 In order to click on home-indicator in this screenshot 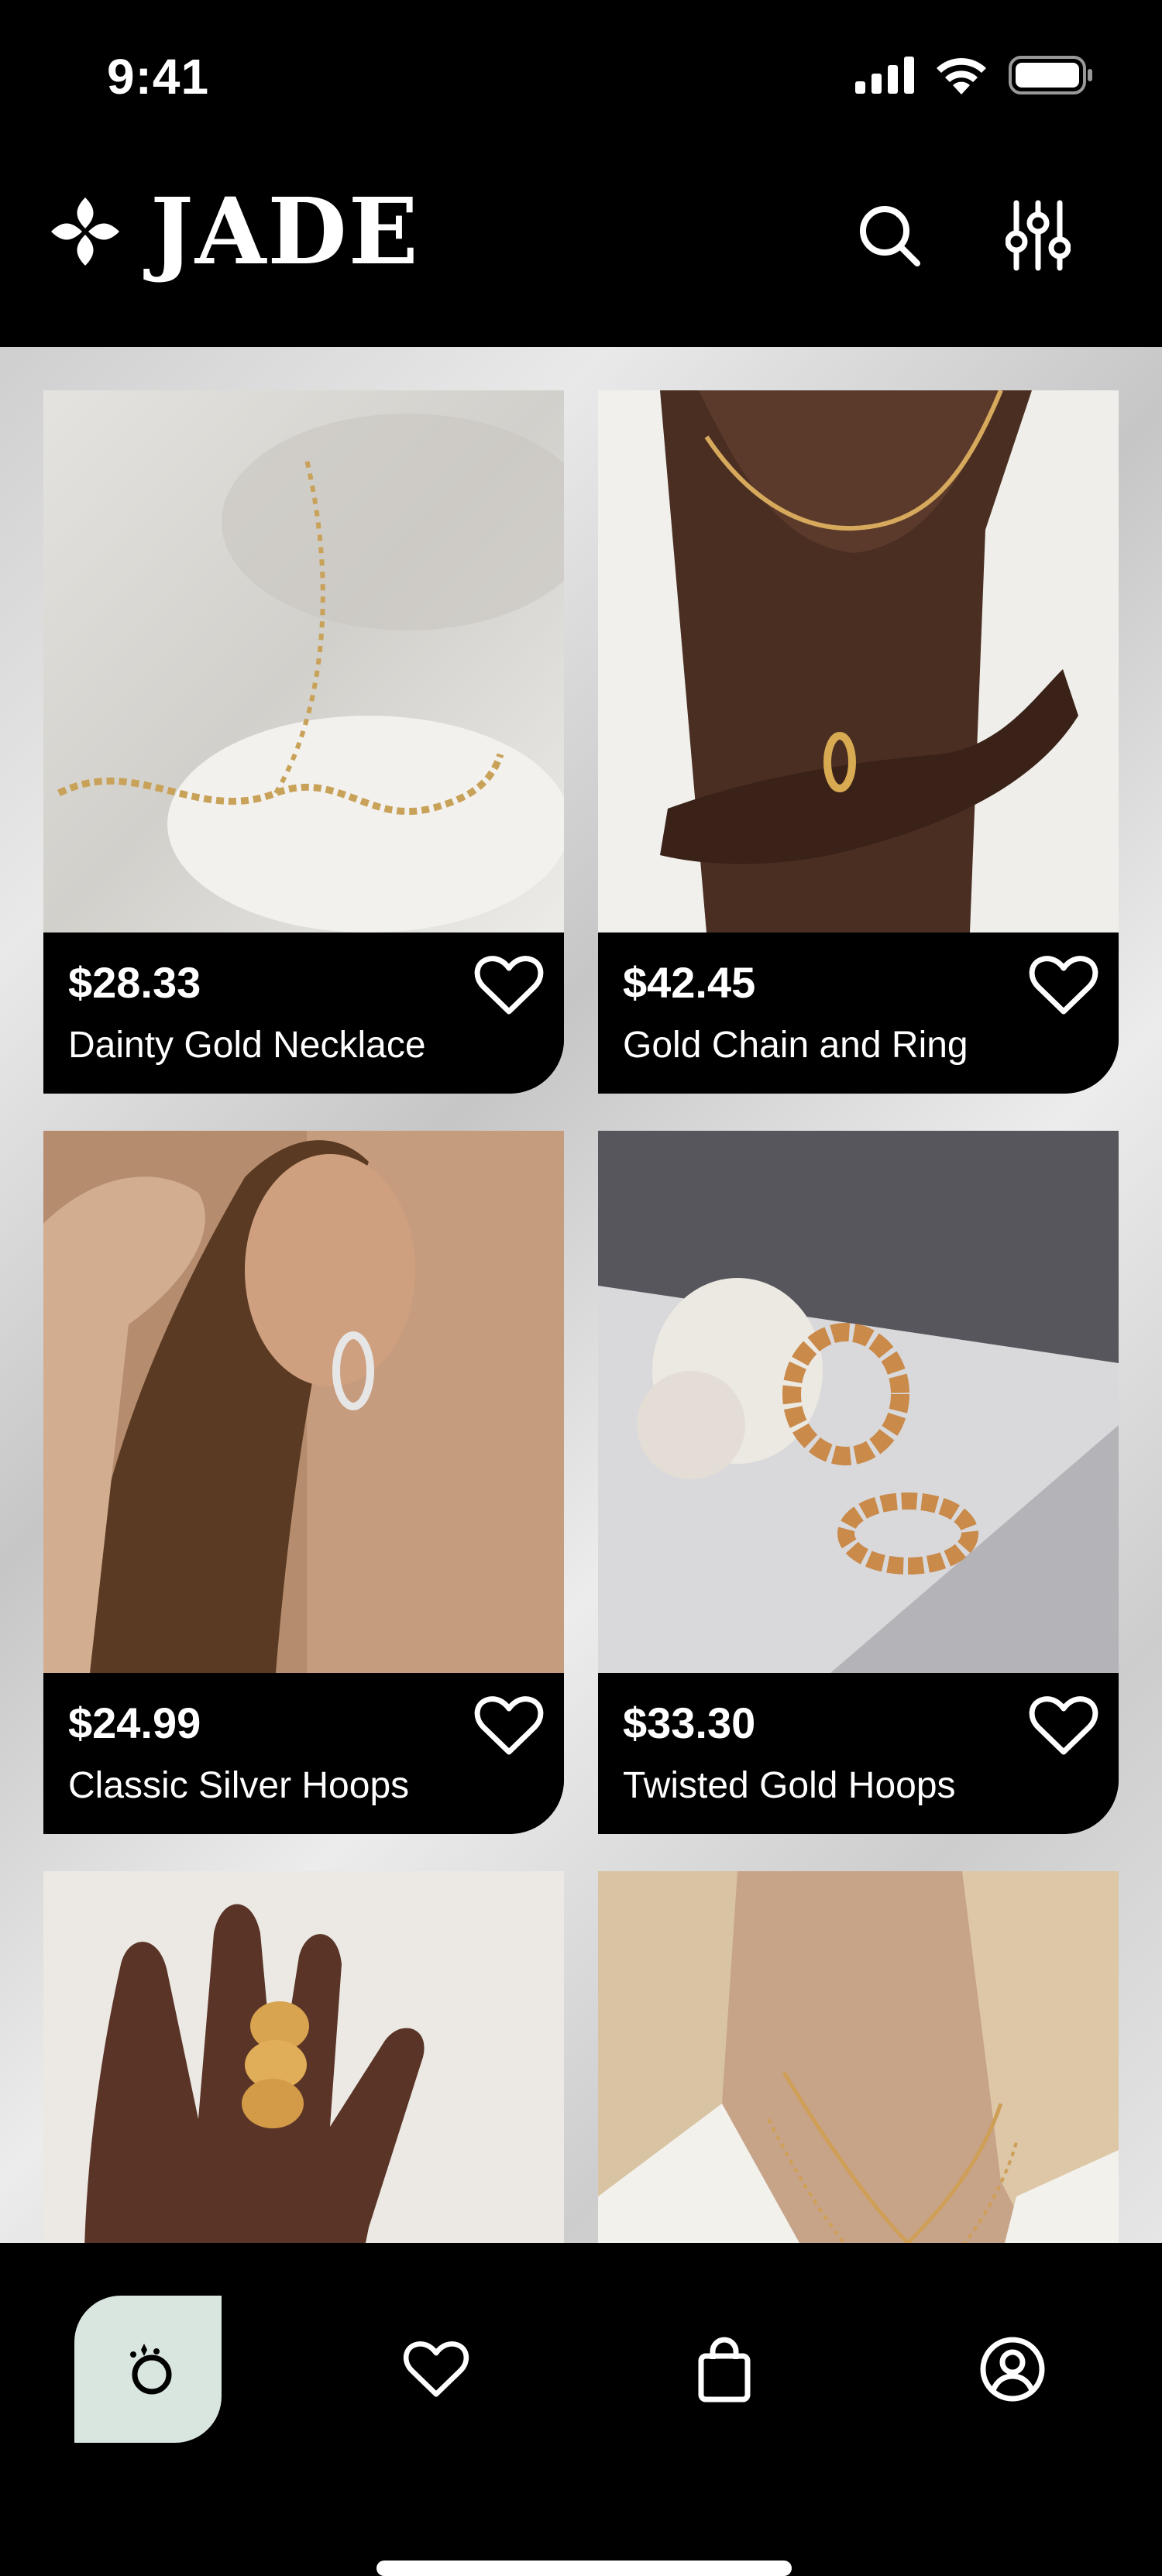, I will do `click(584, 2568)`.